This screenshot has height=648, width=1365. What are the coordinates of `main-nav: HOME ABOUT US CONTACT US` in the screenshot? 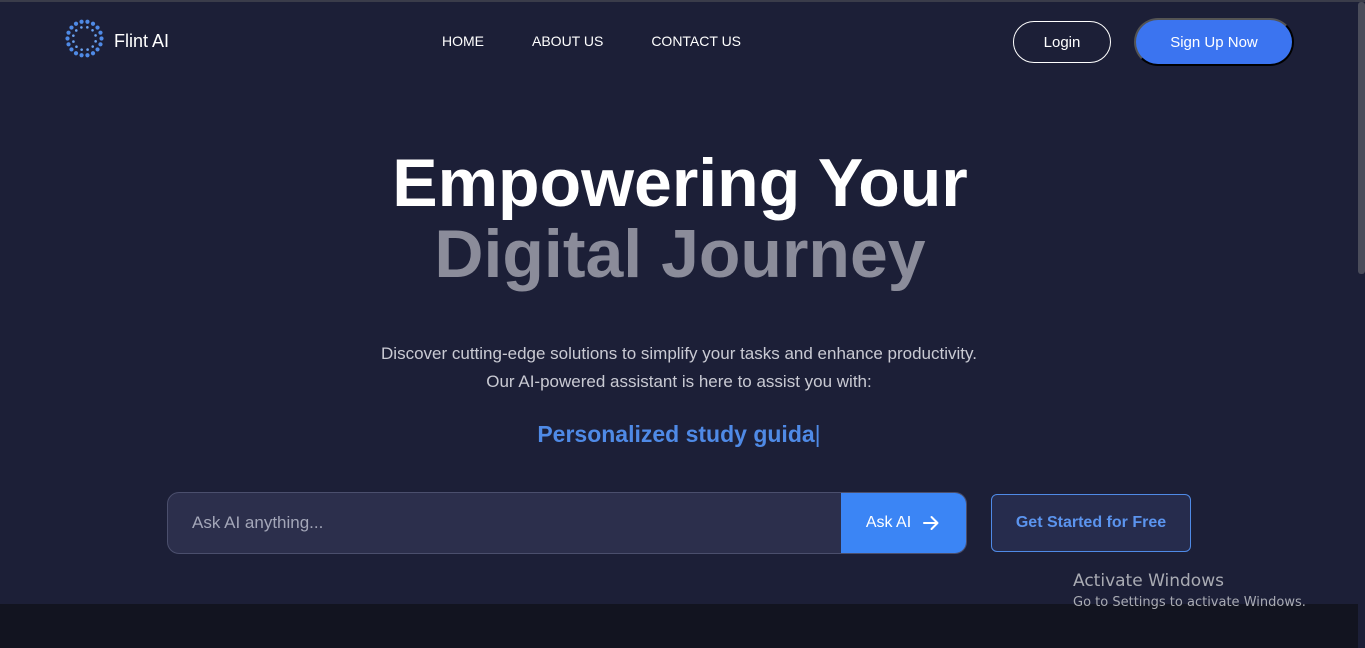 It's located at (591, 41).